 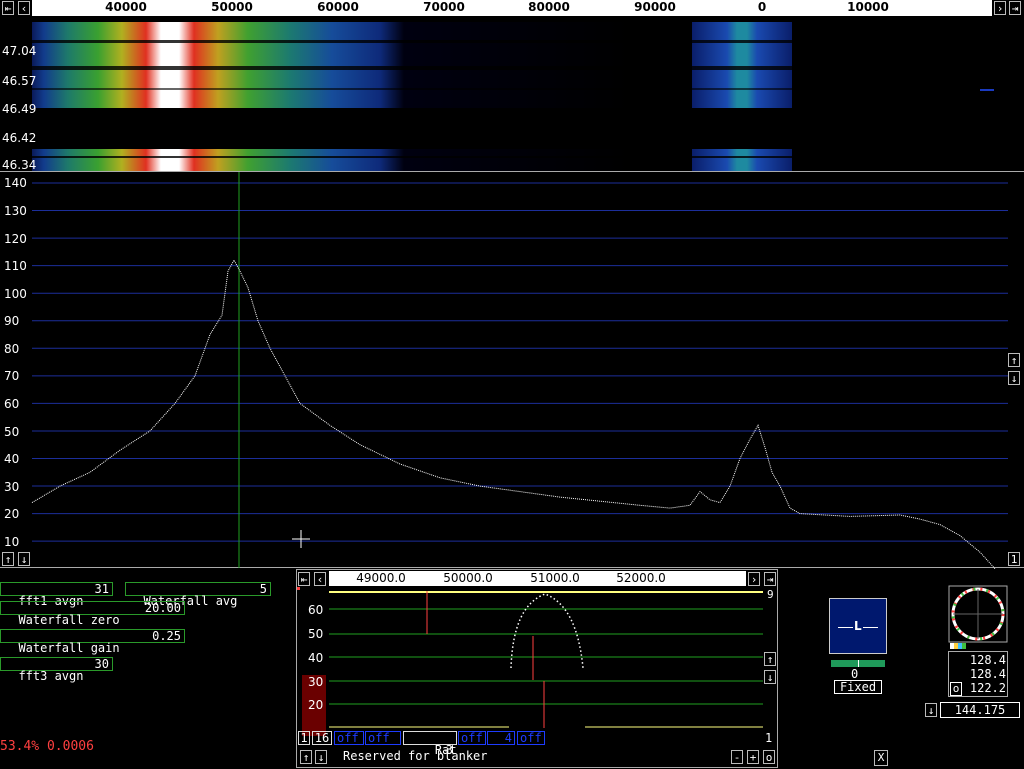 I want to click on freq-down-button: ↓, so click(x=931, y=710).